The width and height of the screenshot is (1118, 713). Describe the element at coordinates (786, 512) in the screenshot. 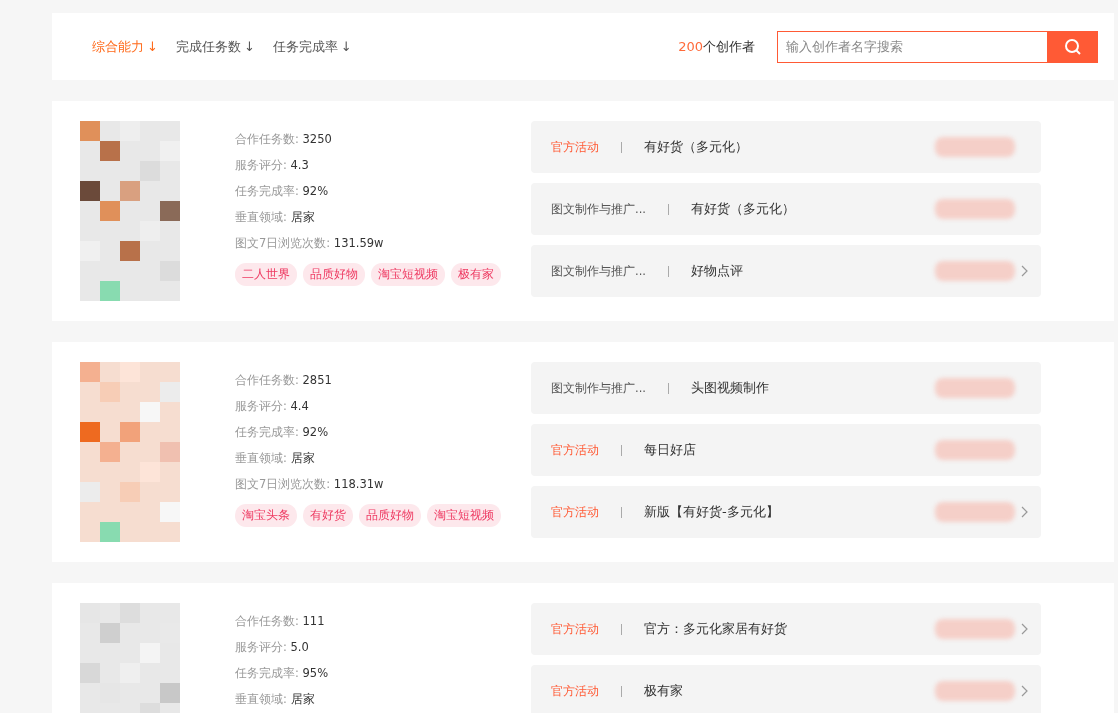

I see `task-row: 官方活动 新版【有好货-多元化】` at that location.